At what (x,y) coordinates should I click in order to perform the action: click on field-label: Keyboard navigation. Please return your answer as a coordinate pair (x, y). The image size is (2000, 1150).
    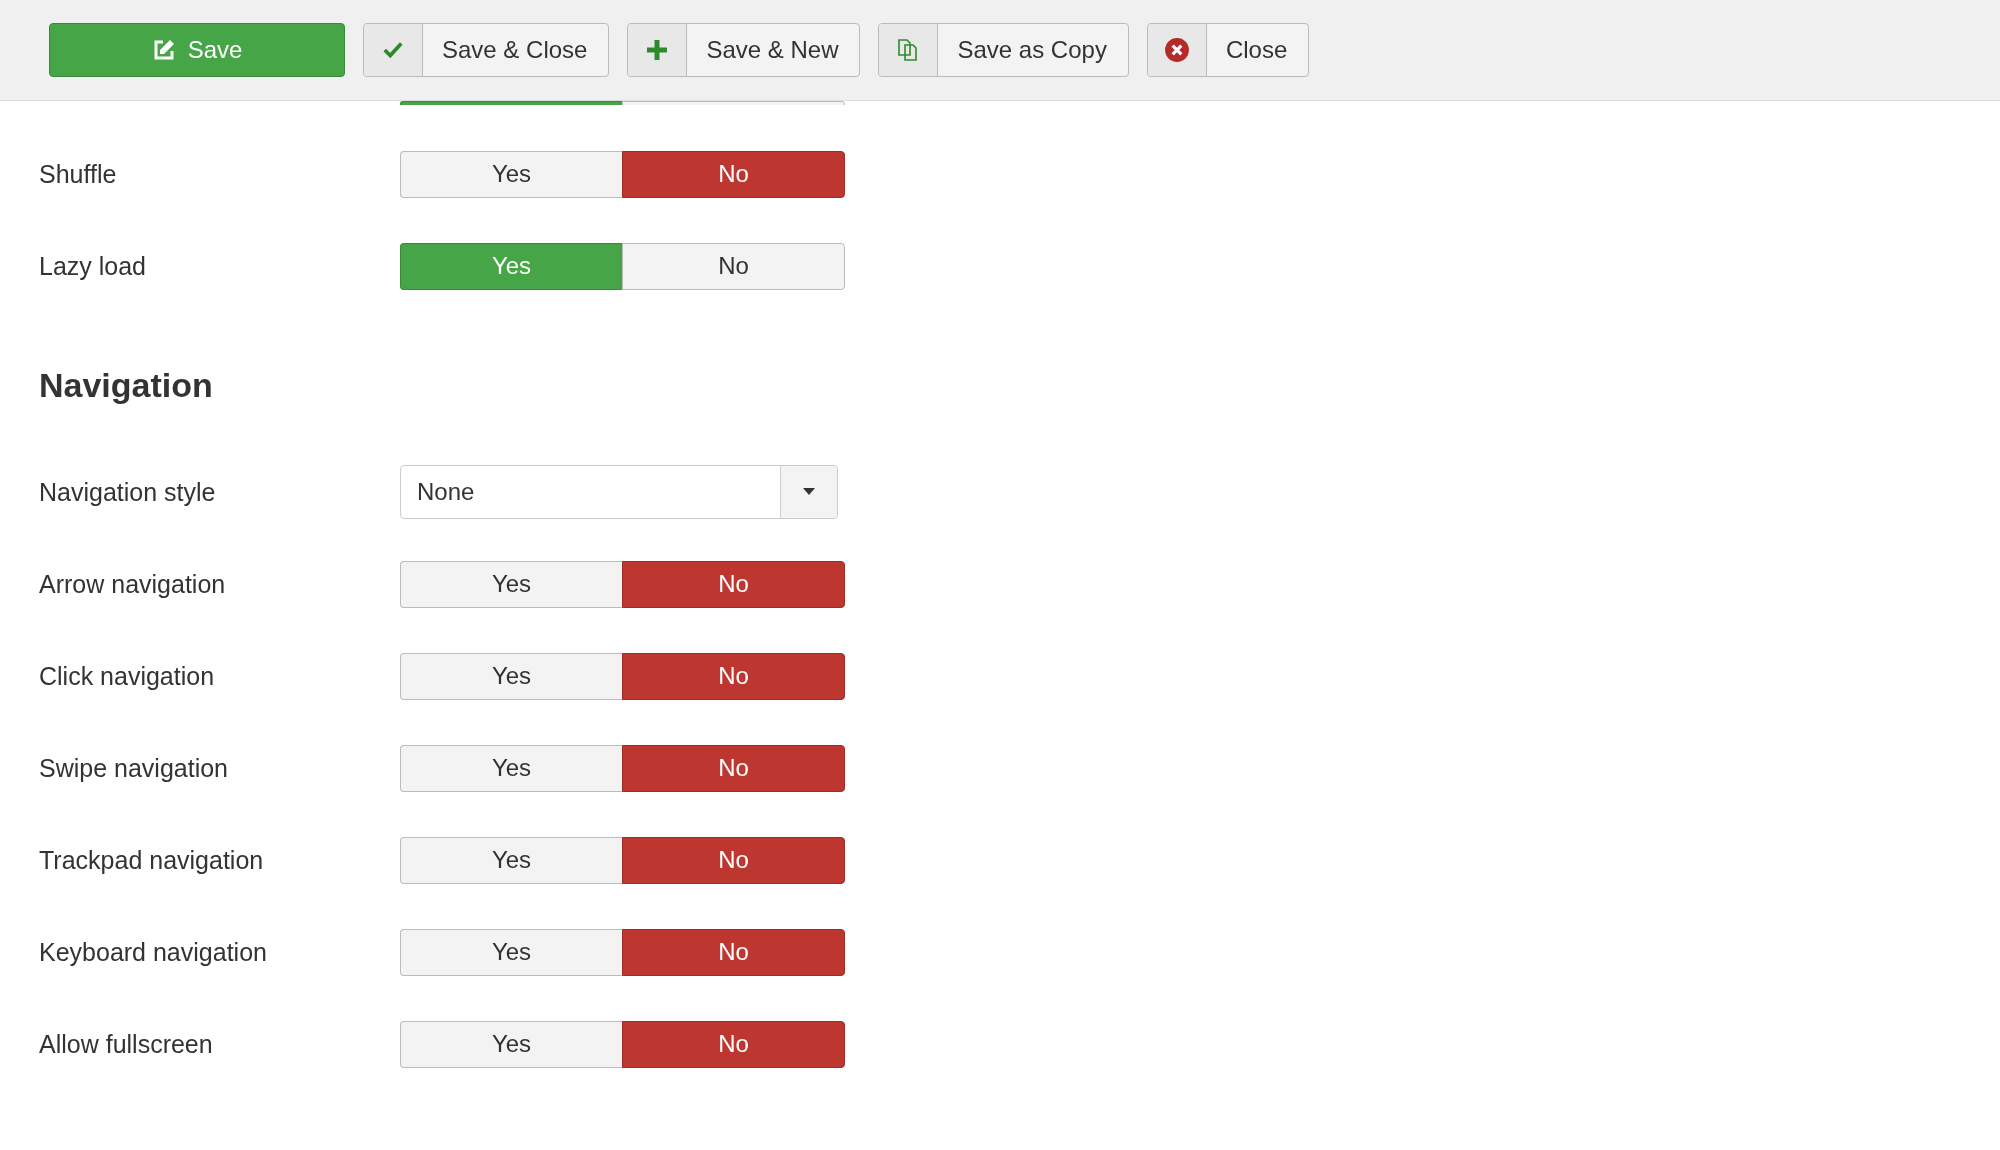
    Looking at the image, I should click on (153, 952).